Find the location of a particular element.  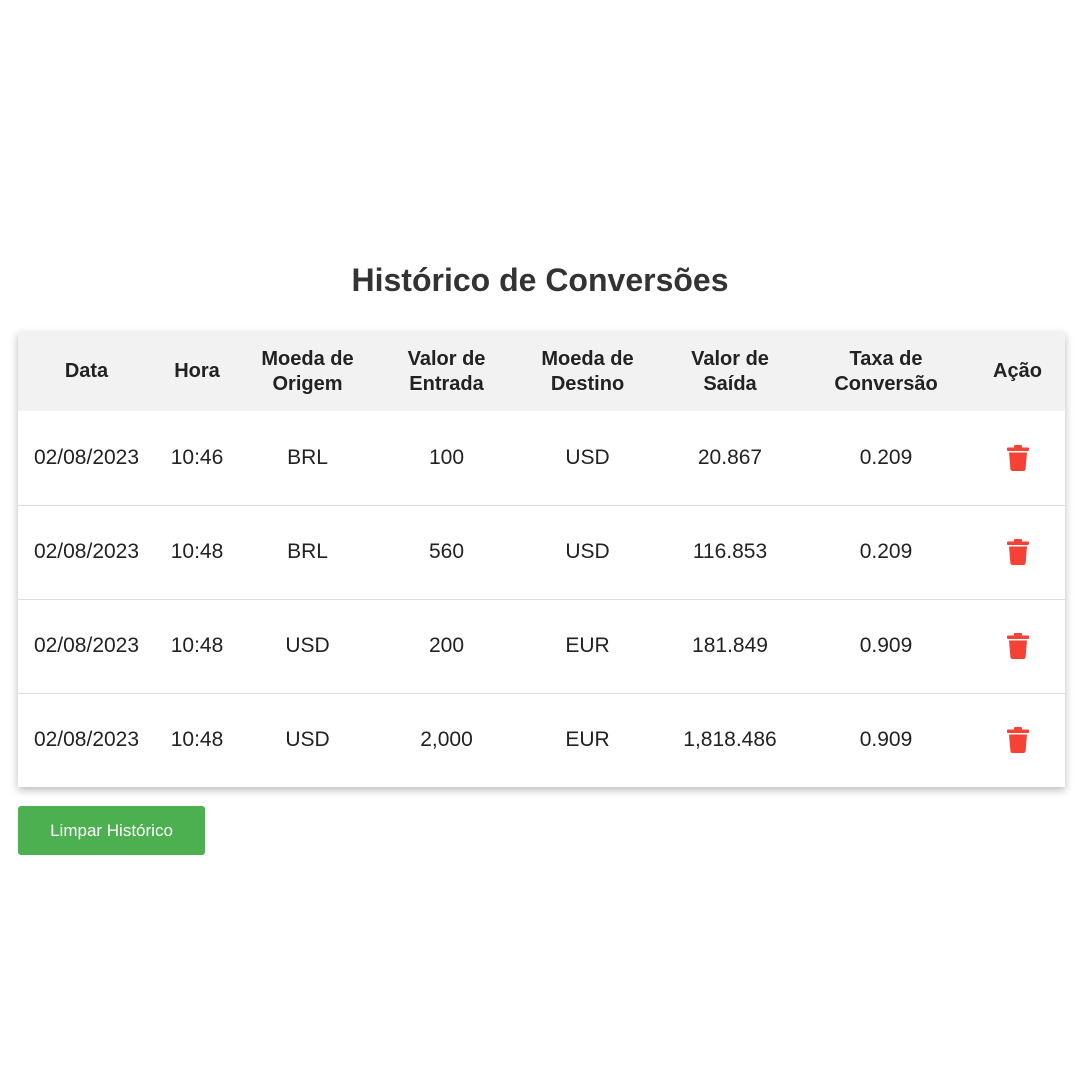

header-taxa-conversao: Taxa de Conversão is located at coordinates (886, 371).